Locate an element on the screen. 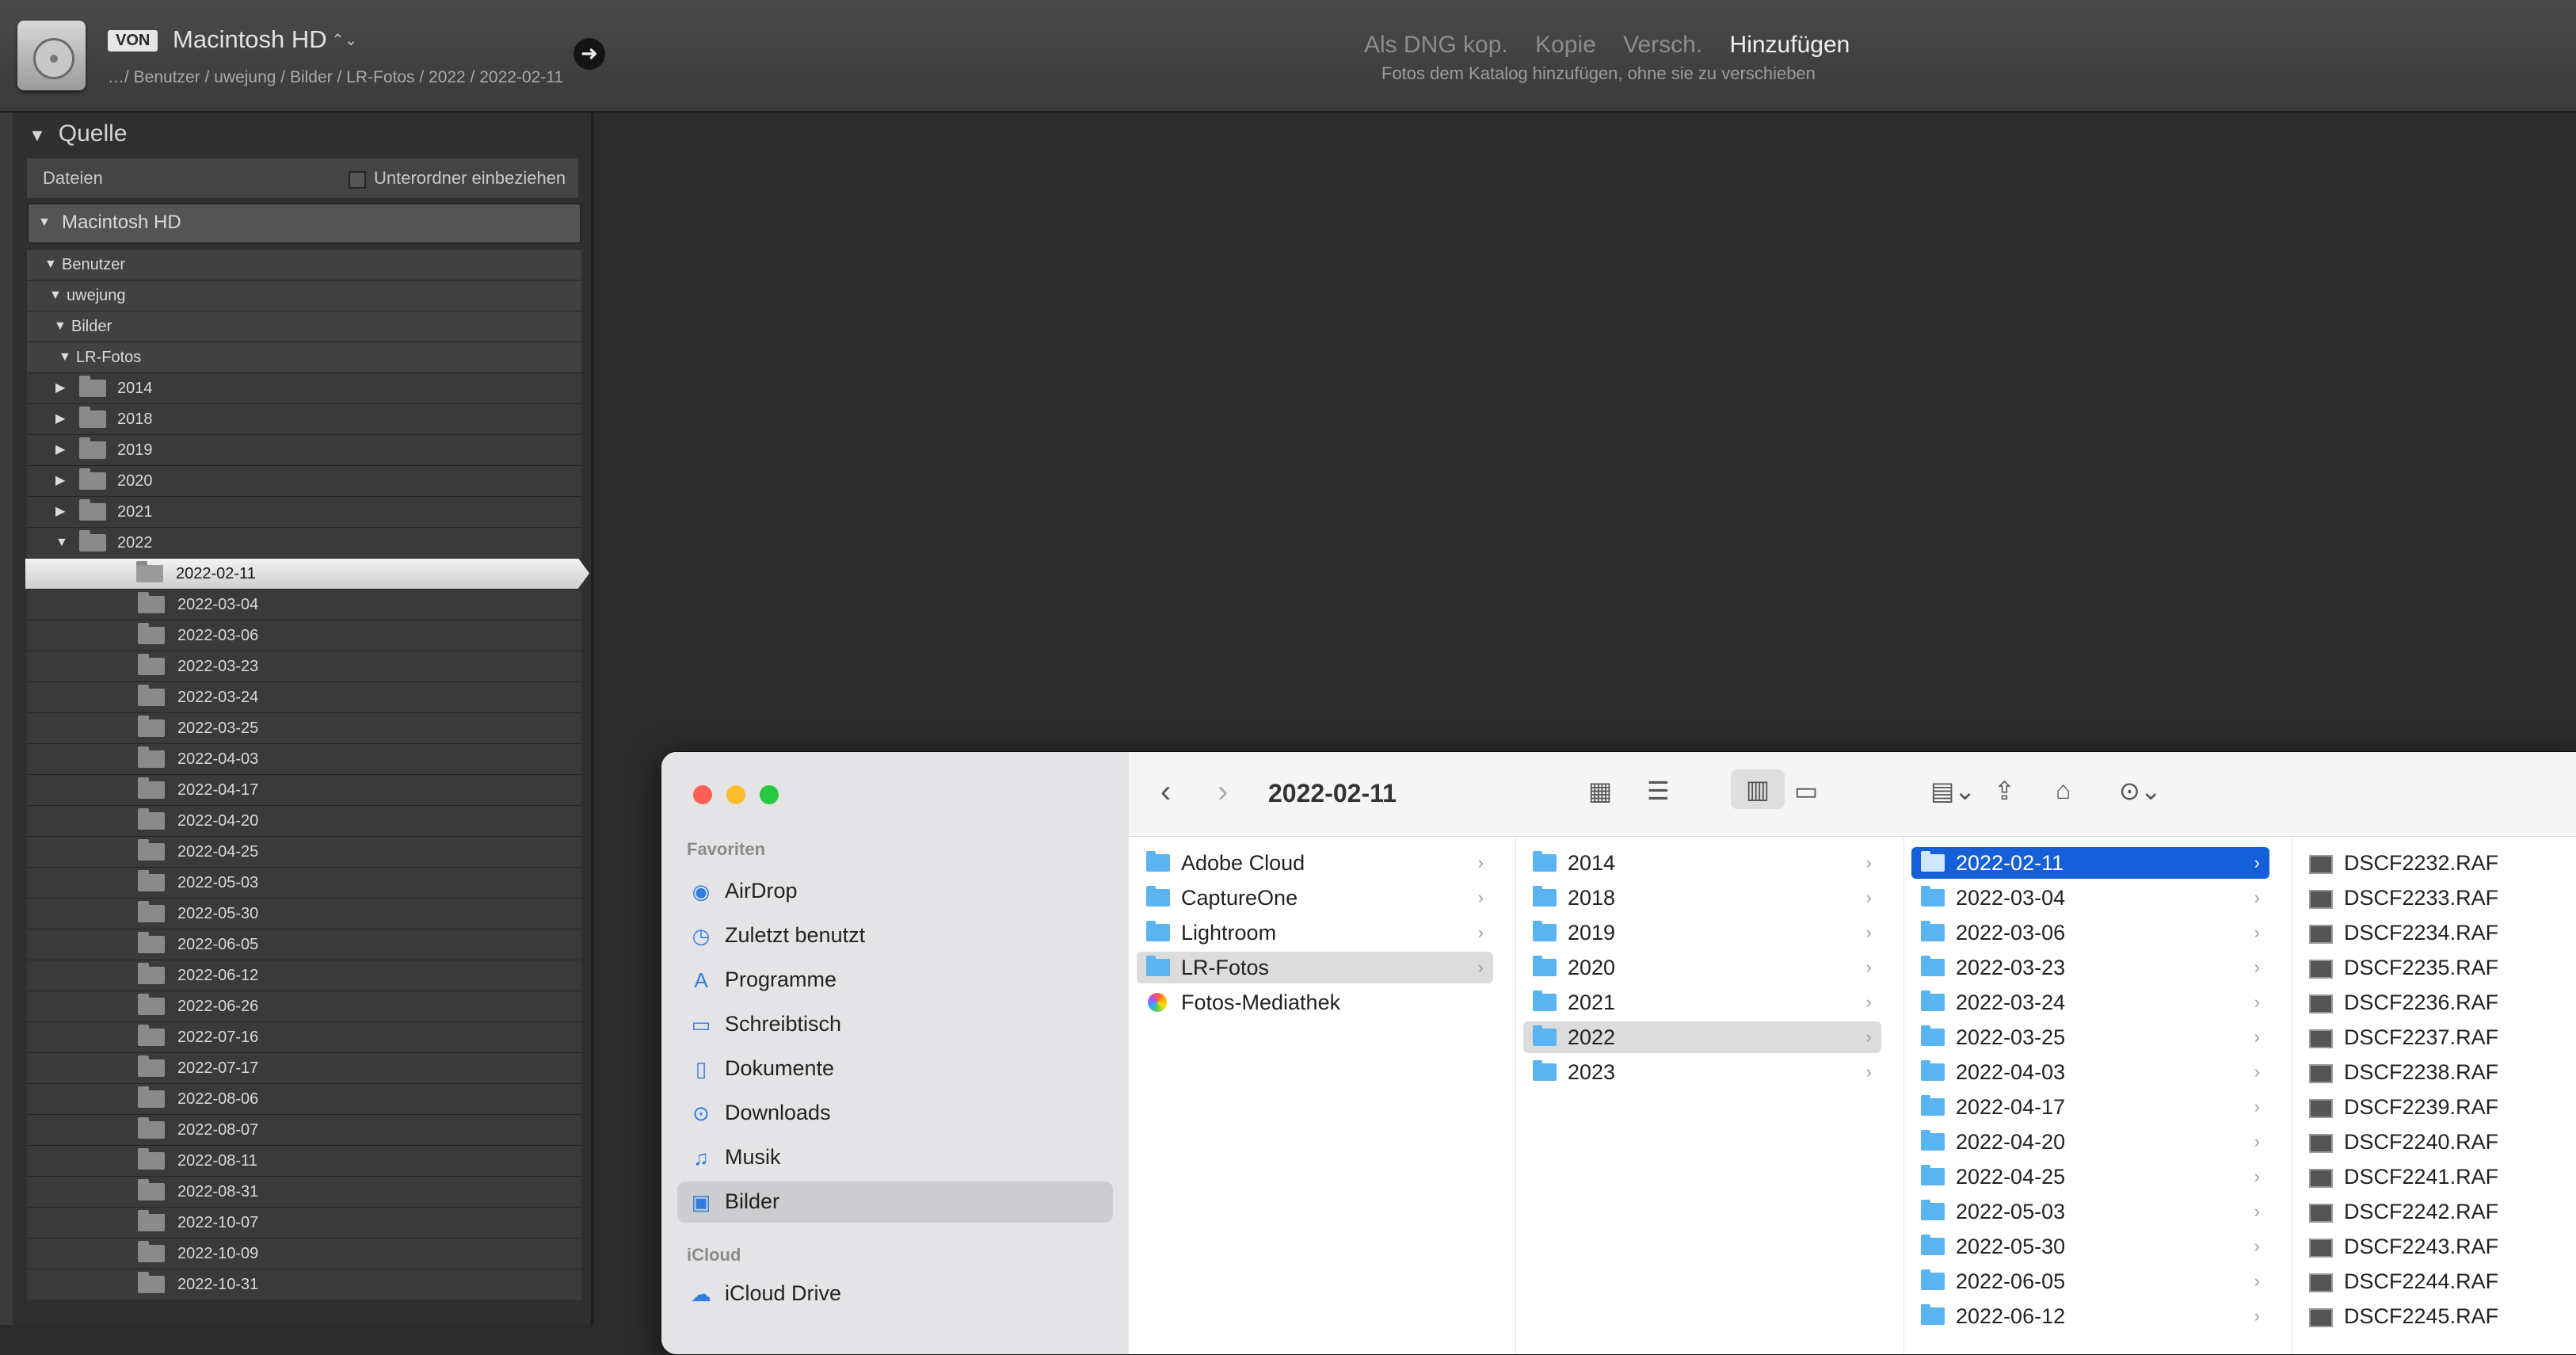 Image resolution: width=2576 pixels, height=1355 pixels. file-item: DSCF2244.RAF is located at coordinates (2438, 1281).